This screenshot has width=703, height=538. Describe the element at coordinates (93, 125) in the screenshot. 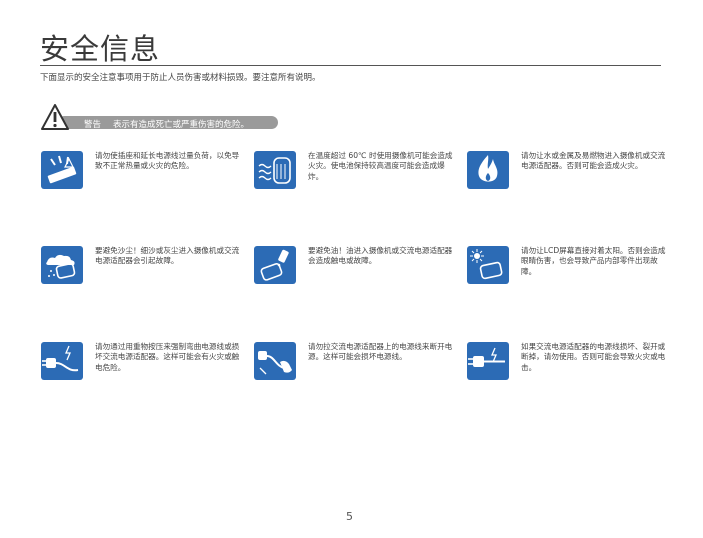

I see `warning-label: 警告` at that location.